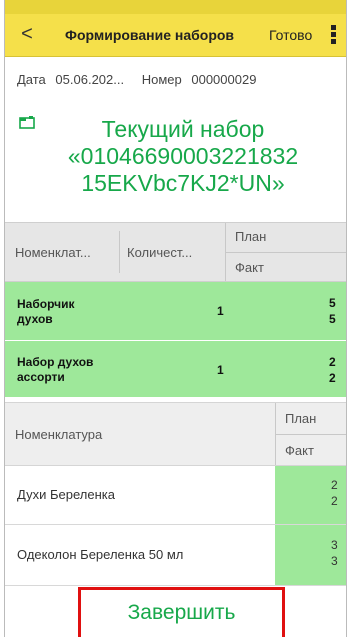 The height and width of the screenshot is (637, 351). What do you see at coordinates (183, 129) in the screenshot?
I see `current-kit-line-1: Текущий набор` at bounding box center [183, 129].